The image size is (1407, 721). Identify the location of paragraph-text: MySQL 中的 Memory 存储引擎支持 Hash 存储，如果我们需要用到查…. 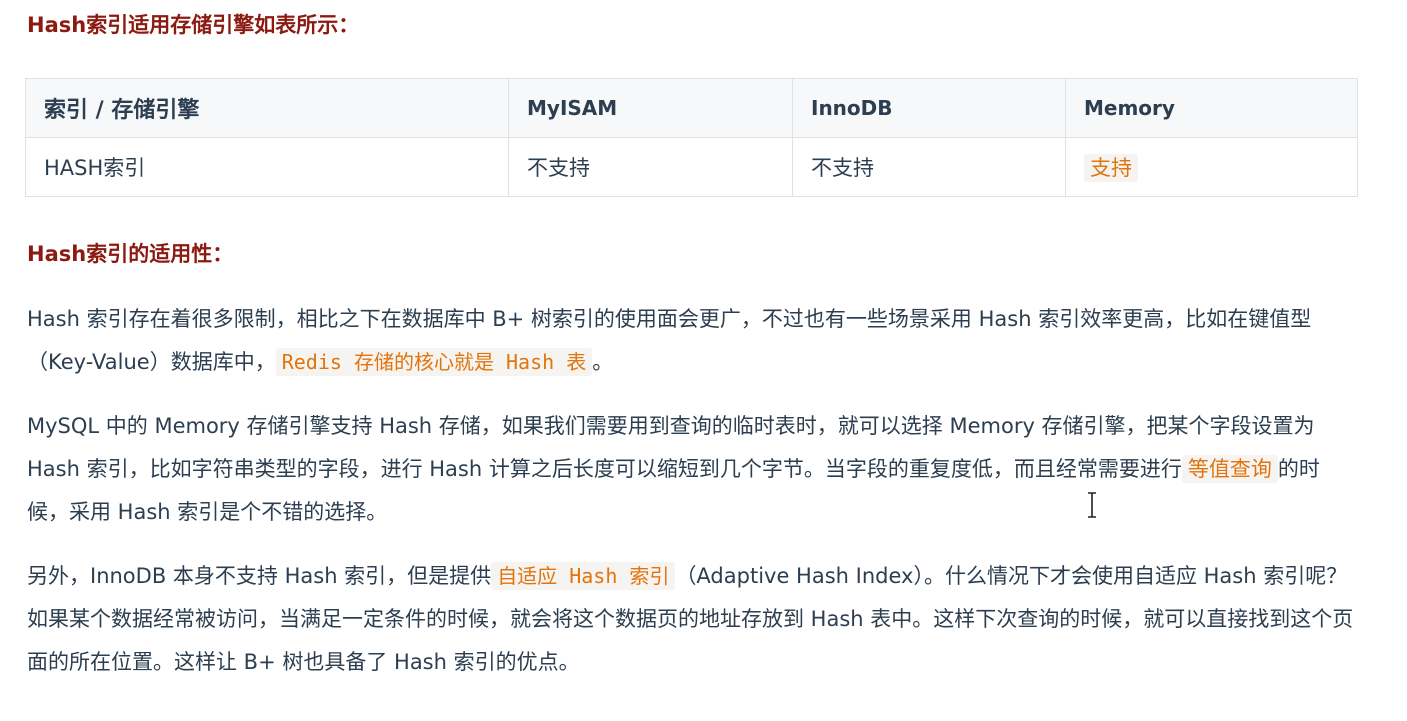
(671, 447).